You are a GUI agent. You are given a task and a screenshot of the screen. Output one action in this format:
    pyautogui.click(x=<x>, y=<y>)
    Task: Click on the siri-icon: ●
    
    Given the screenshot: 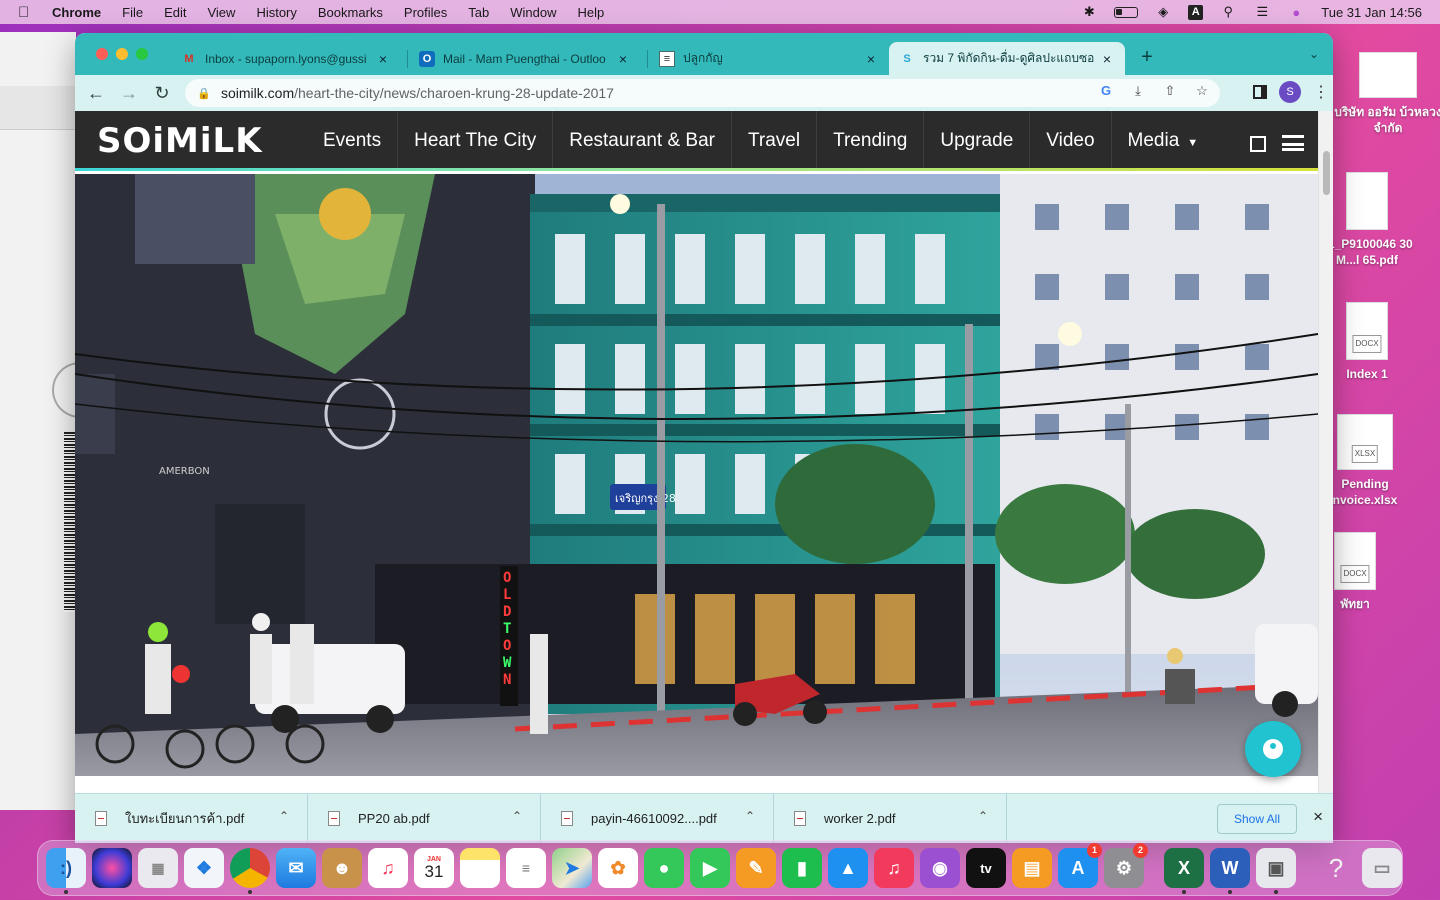 What is the action you would take?
    pyautogui.click(x=1296, y=12)
    